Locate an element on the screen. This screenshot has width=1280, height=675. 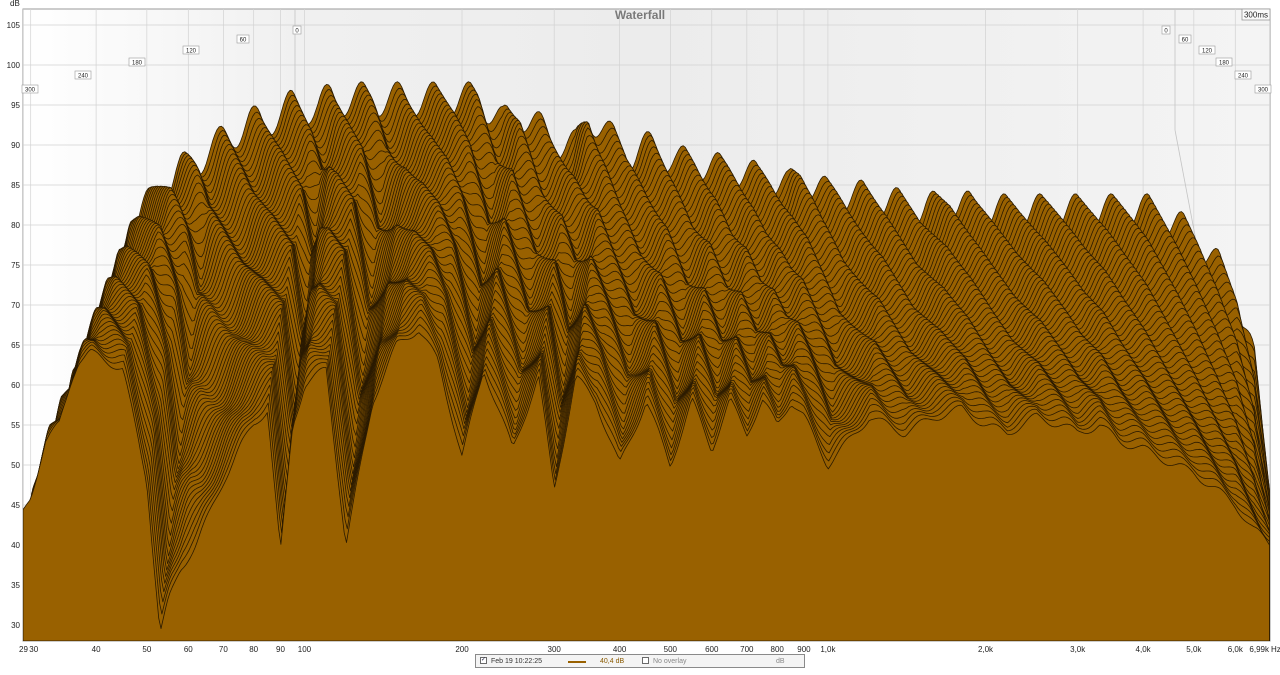
x-tick-label: 70 is located at coordinates (223, 649).